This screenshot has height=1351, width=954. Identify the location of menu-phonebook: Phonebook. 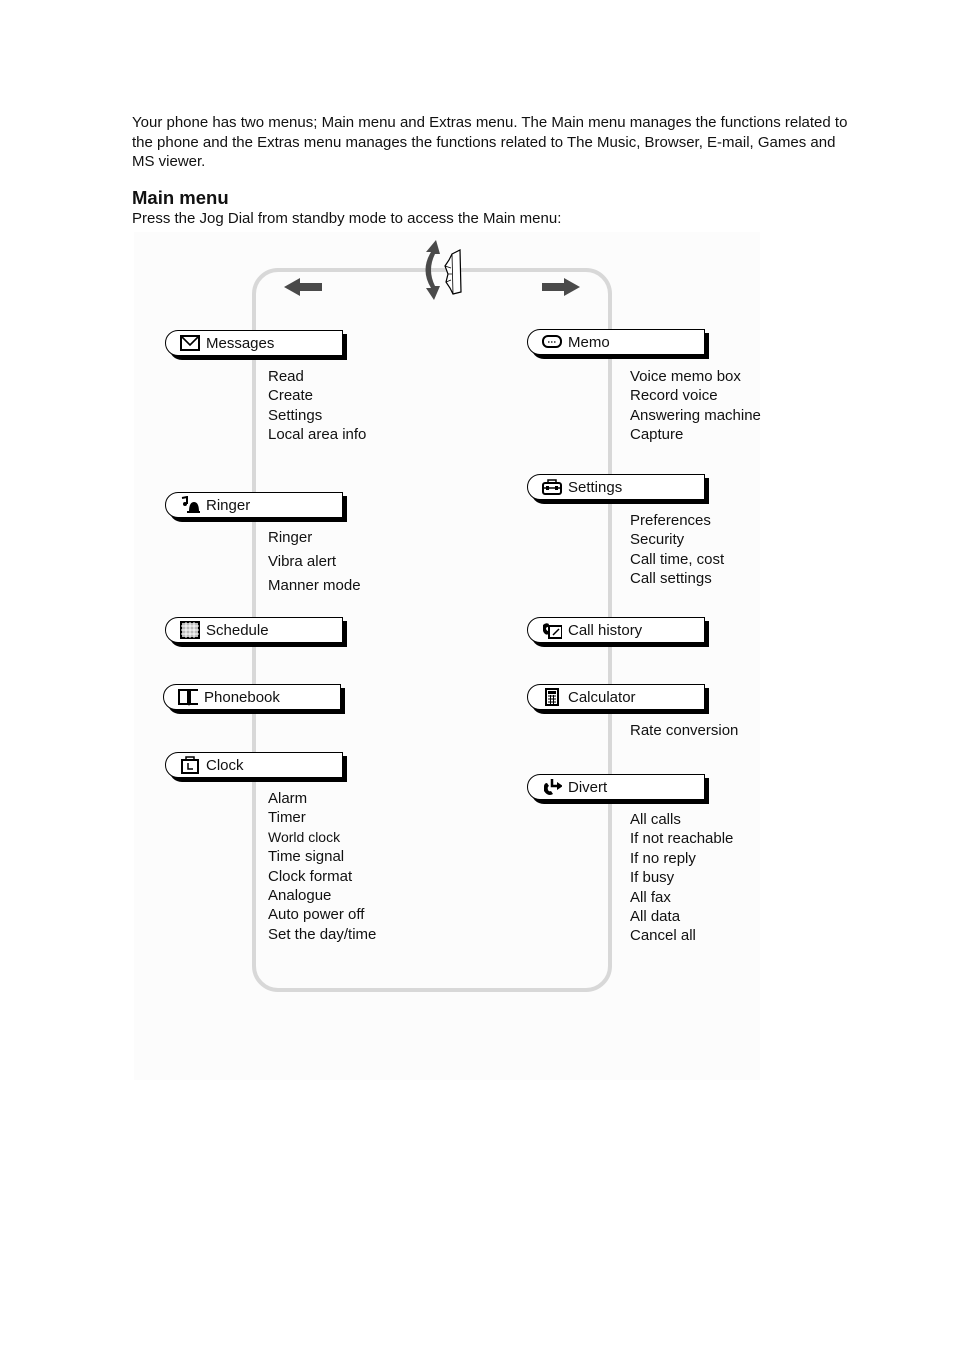
(252, 697).